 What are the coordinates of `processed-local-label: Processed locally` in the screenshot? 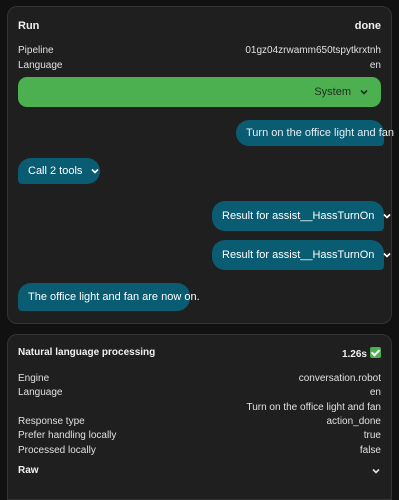 It's located at (57, 450).